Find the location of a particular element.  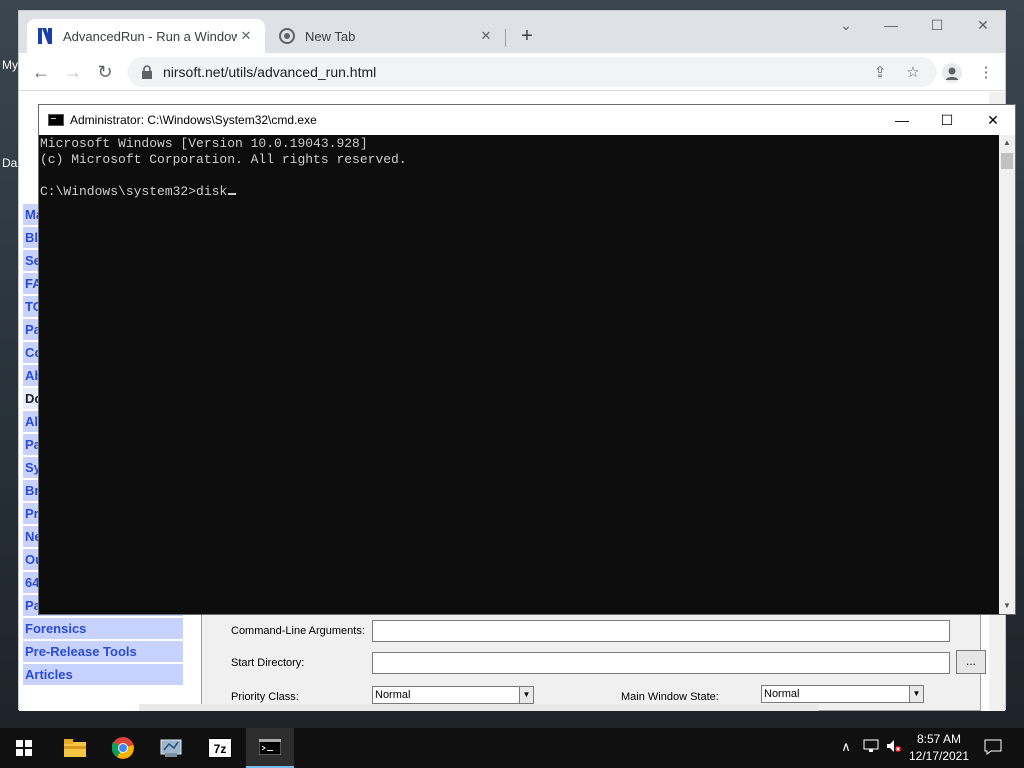

priority-select: Normal ▼ is located at coordinates (453, 695).